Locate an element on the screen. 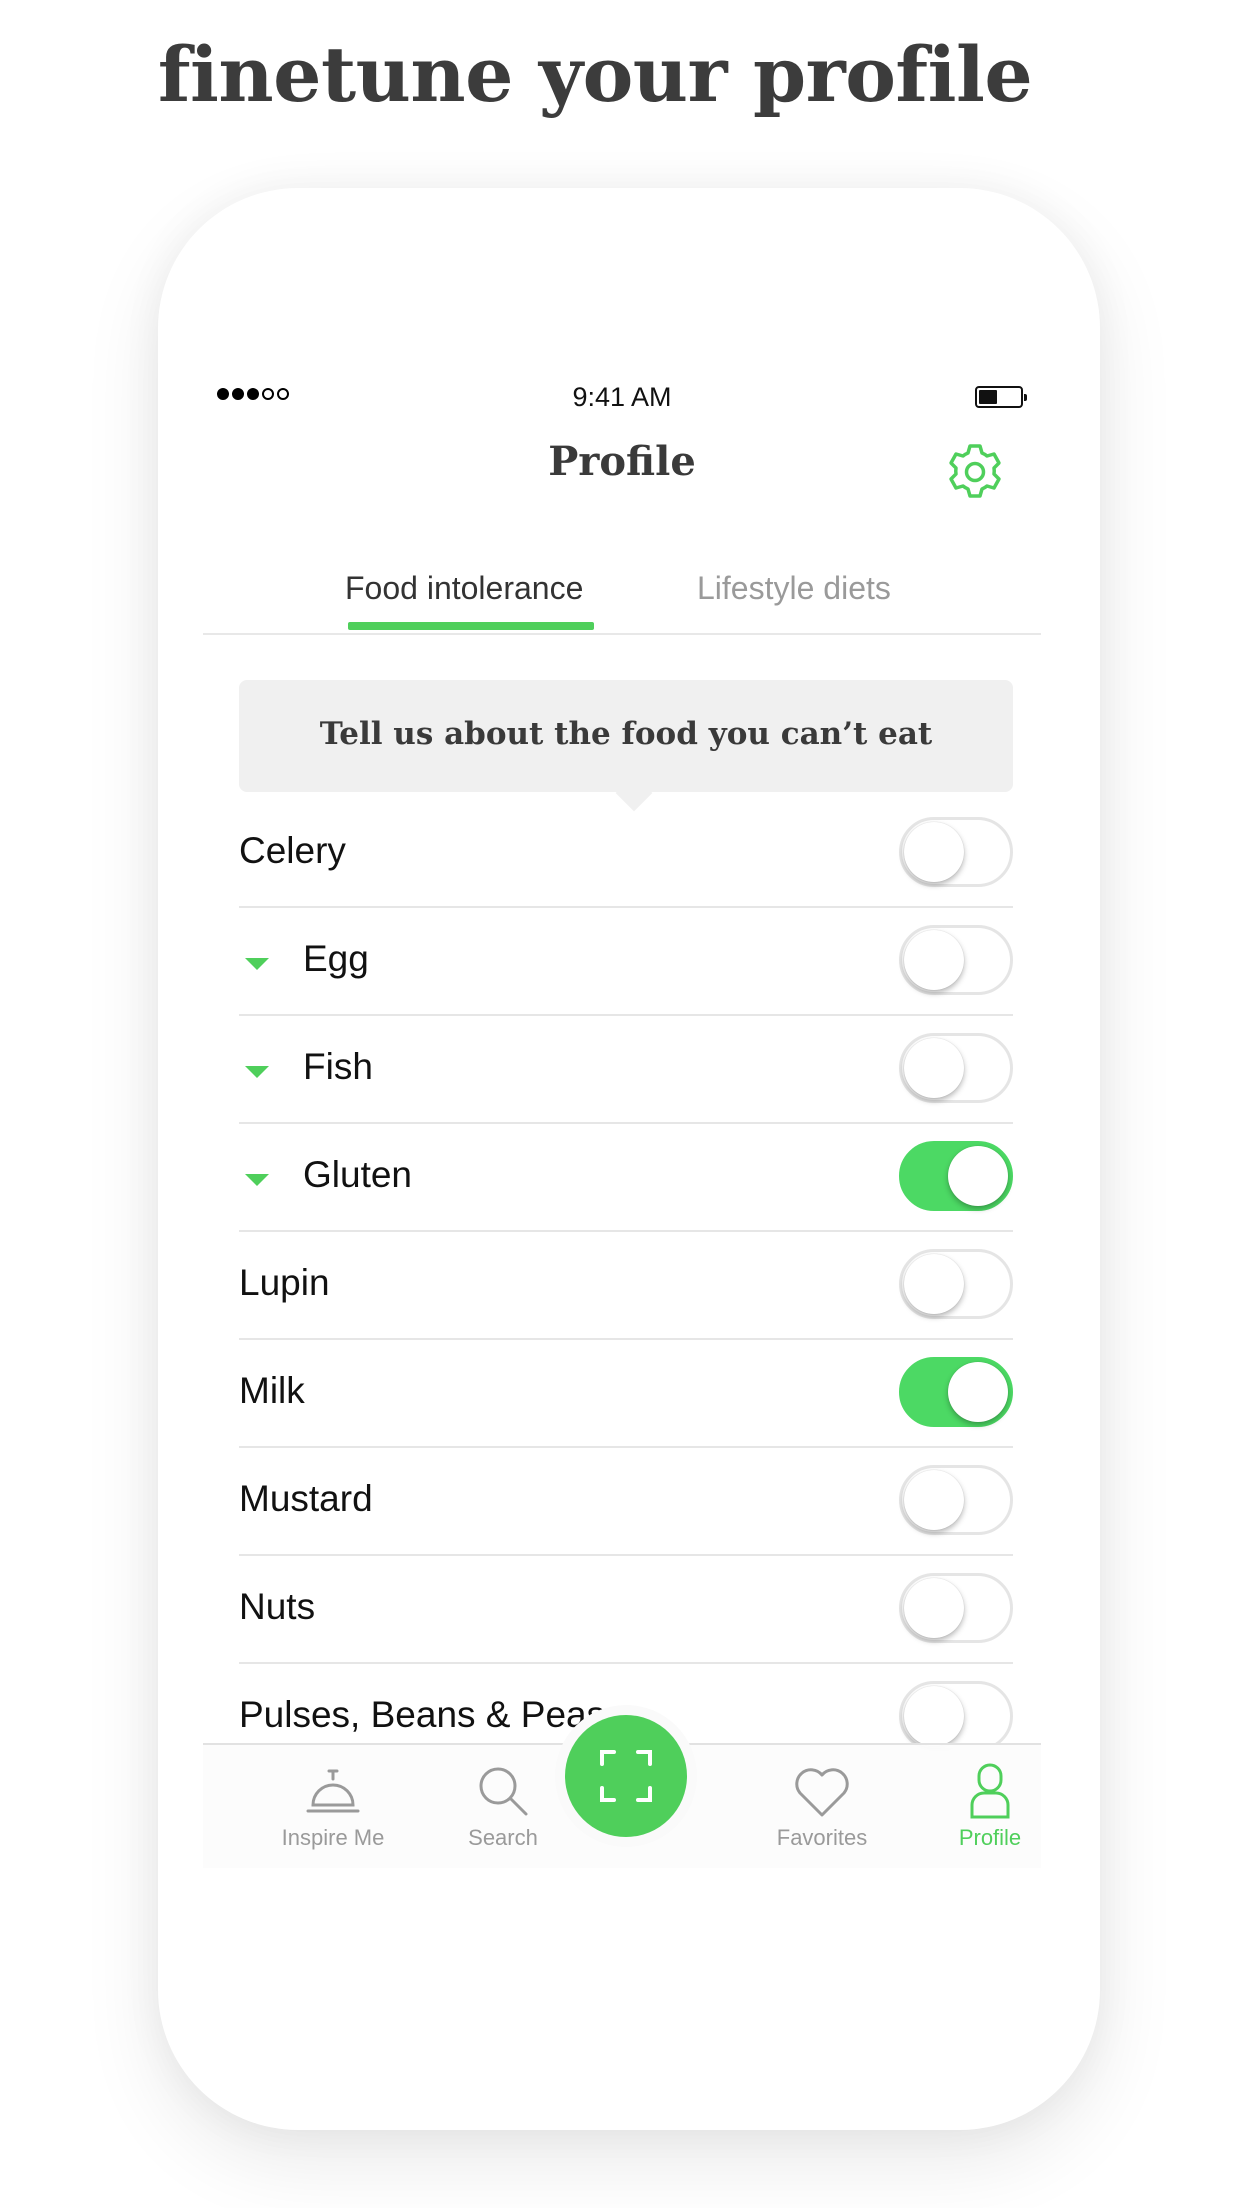 The height and width of the screenshot is (2208, 1242). list-item-label: Milk is located at coordinates (272, 1390).